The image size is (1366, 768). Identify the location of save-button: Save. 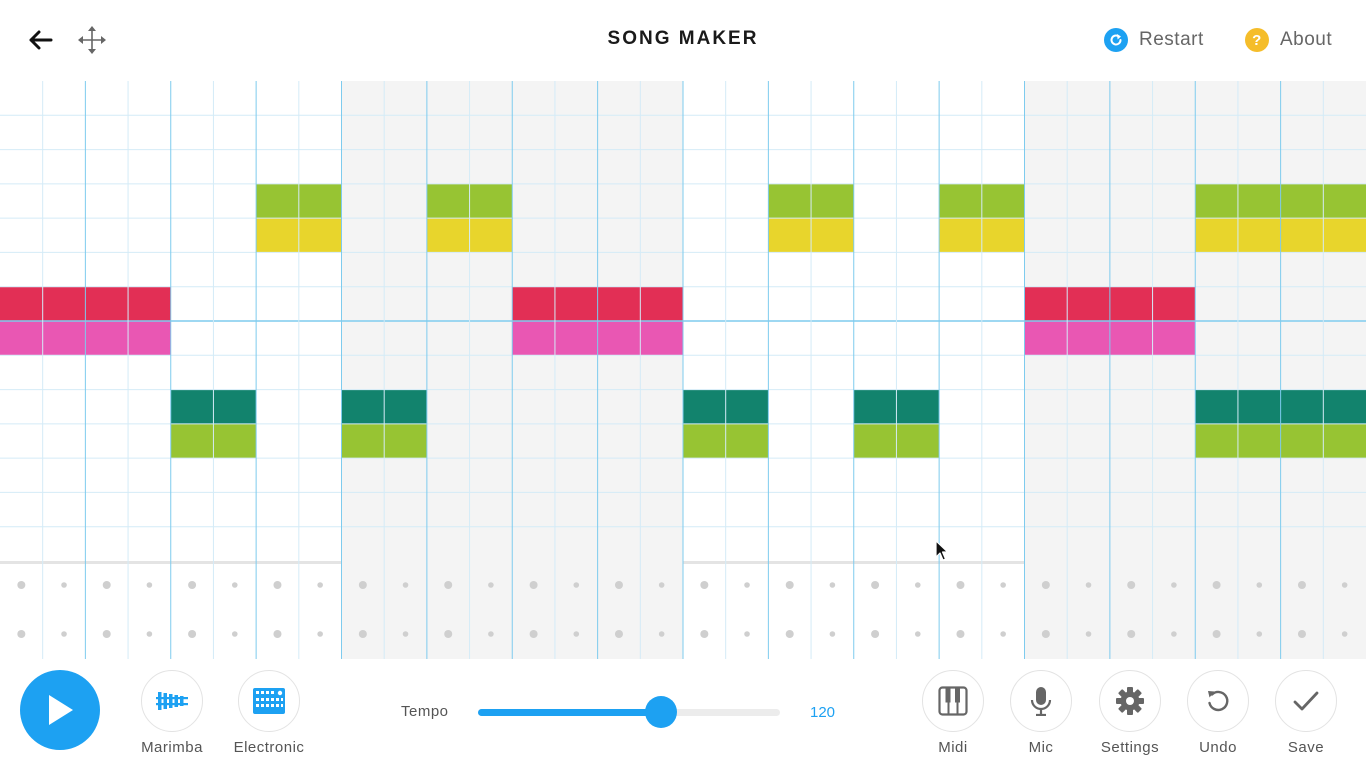
(1306, 713).